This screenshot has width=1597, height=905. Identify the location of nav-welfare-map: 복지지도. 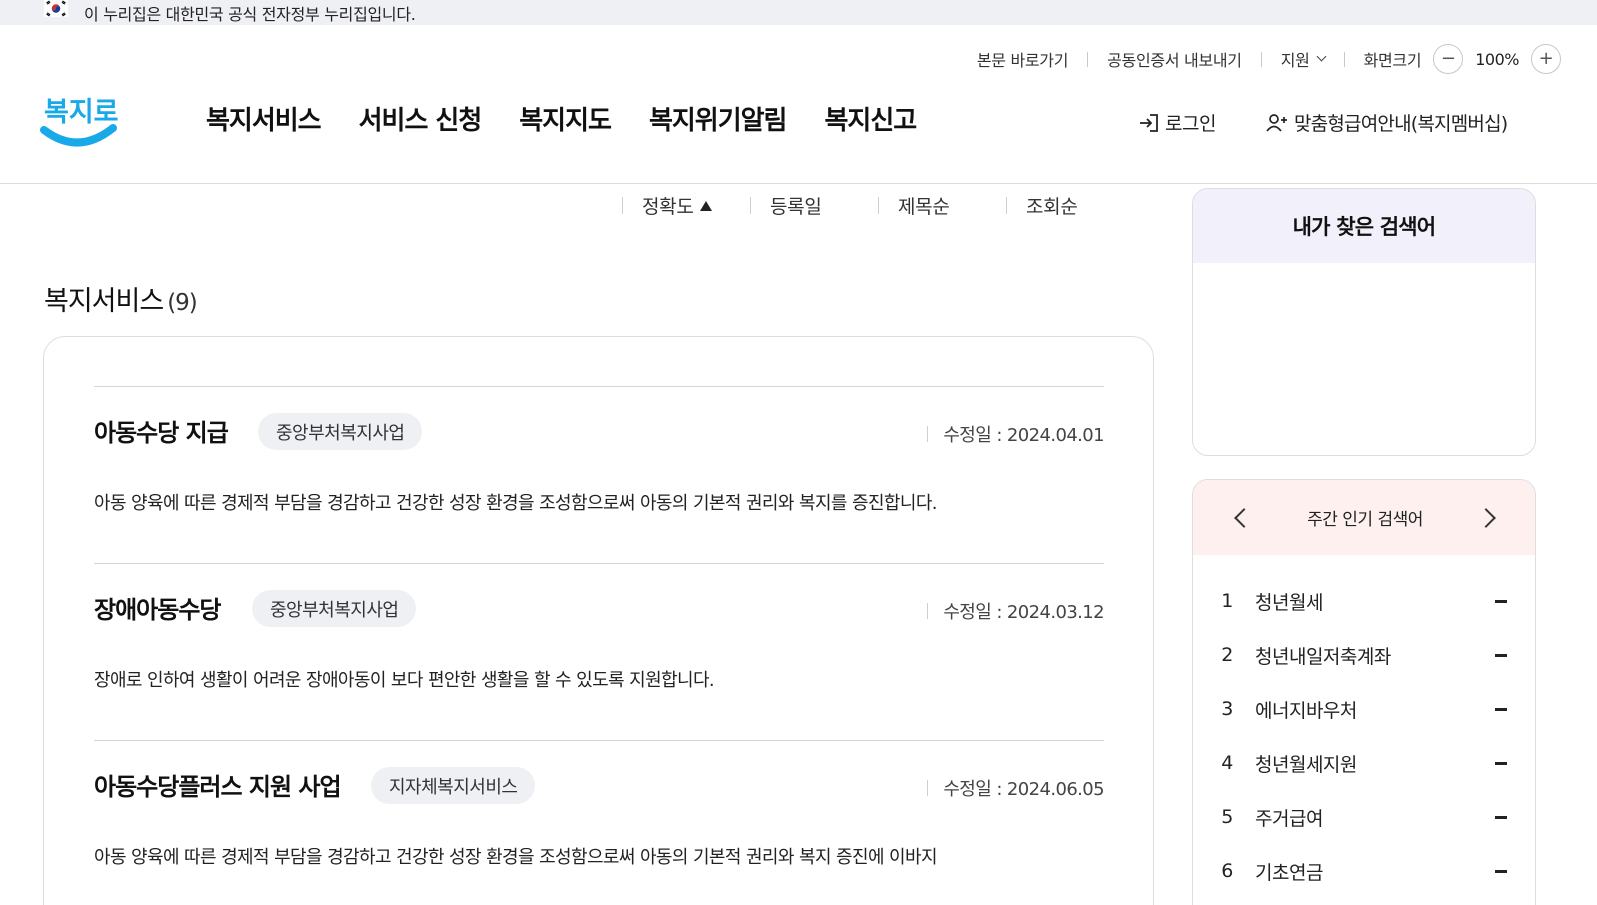
(565, 118).